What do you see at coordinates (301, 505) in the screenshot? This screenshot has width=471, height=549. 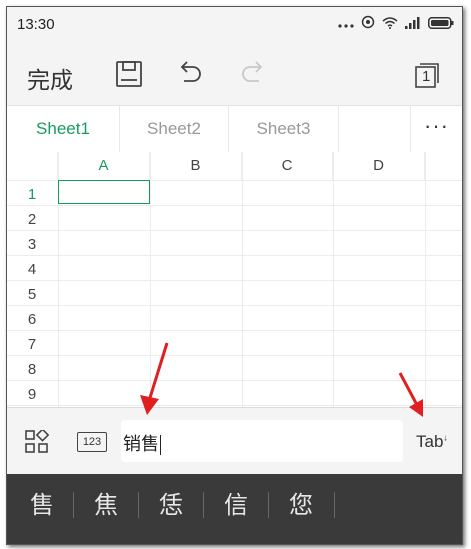 I see `candidate-5: 您` at bounding box center [301, 505].